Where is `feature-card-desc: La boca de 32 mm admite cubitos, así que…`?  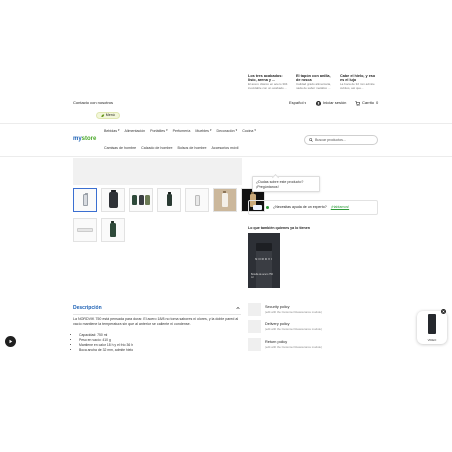
feature-card-desc: La boca de 32 mm admite cubitos, así que… is located at coordinates (357, 86).